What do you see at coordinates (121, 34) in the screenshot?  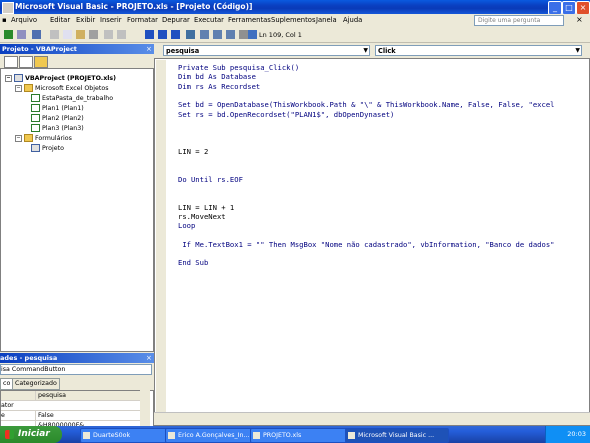 I see `redo-icon` at bounding box center [121, 34].